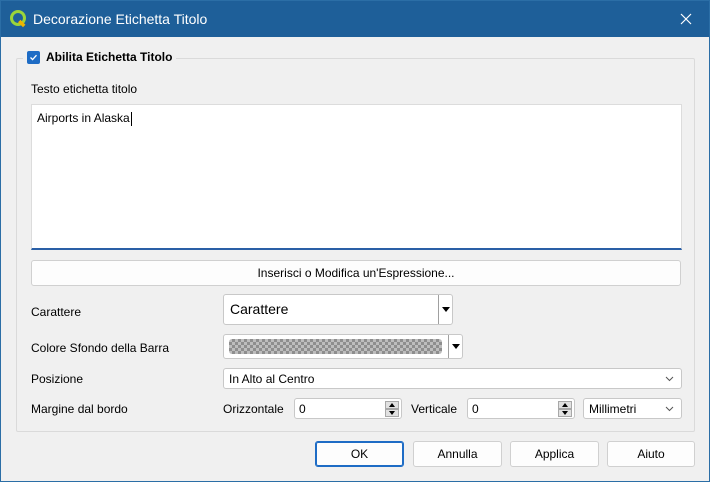 Image resolution: width=710 pixels, height=482 pixels. Describe the element at coordinates (56, 312) in the screenshot. I see `font-label: Carattere` at that location.